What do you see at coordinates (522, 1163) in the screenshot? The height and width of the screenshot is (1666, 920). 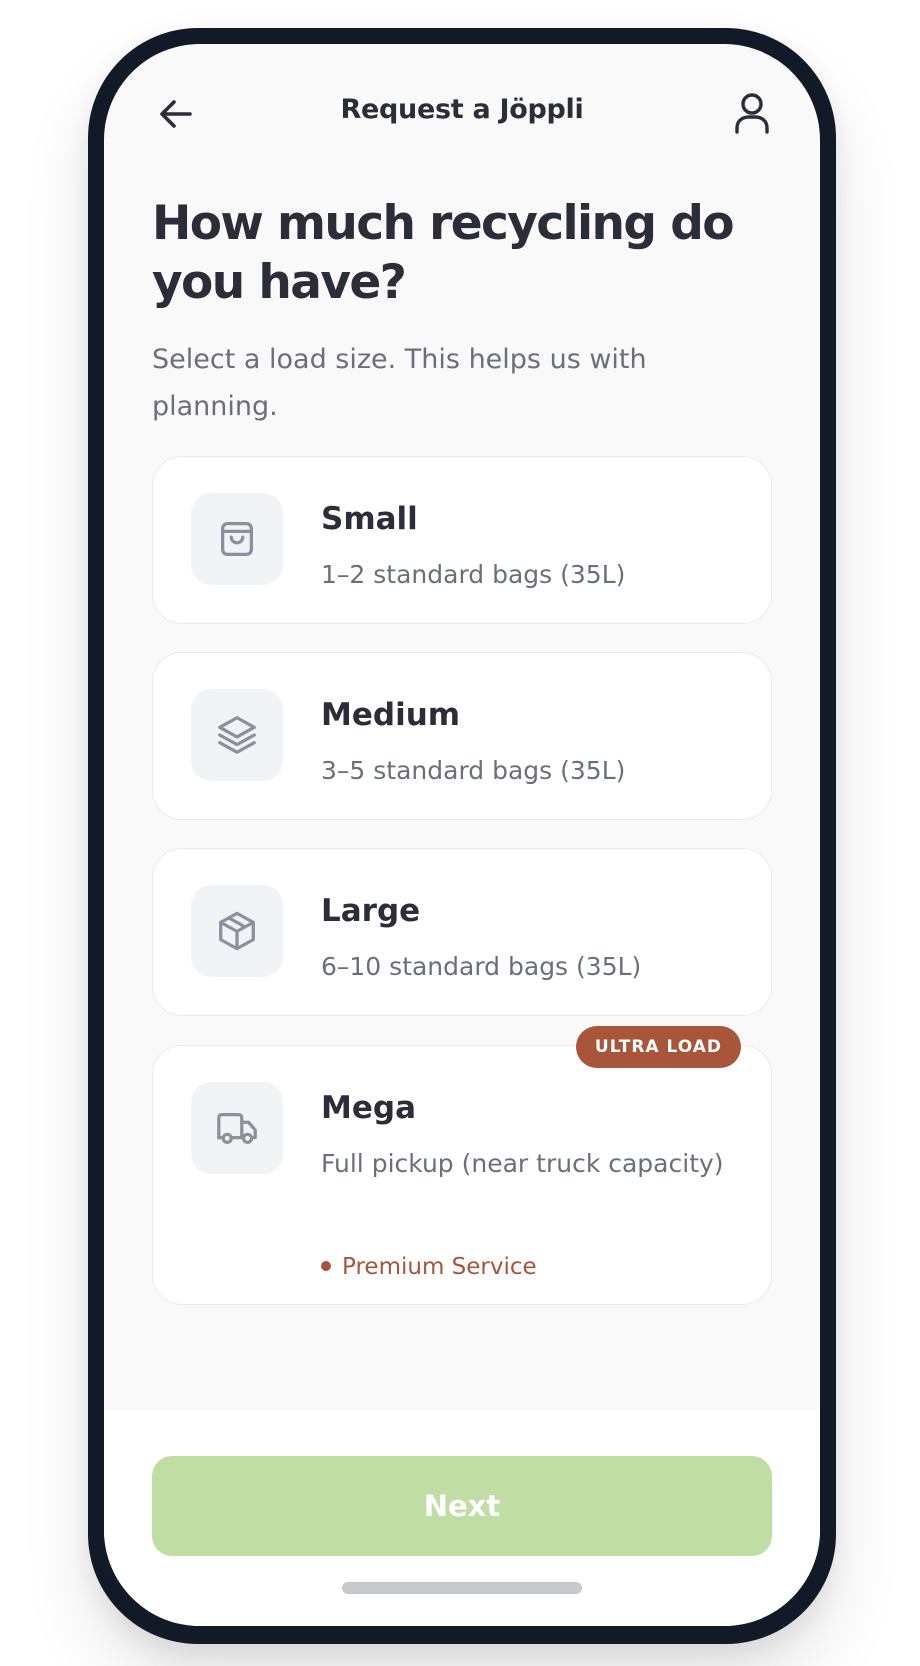 I see `option-description: Full pickup (near truck capacity)` at bounding box center [522, 1163].